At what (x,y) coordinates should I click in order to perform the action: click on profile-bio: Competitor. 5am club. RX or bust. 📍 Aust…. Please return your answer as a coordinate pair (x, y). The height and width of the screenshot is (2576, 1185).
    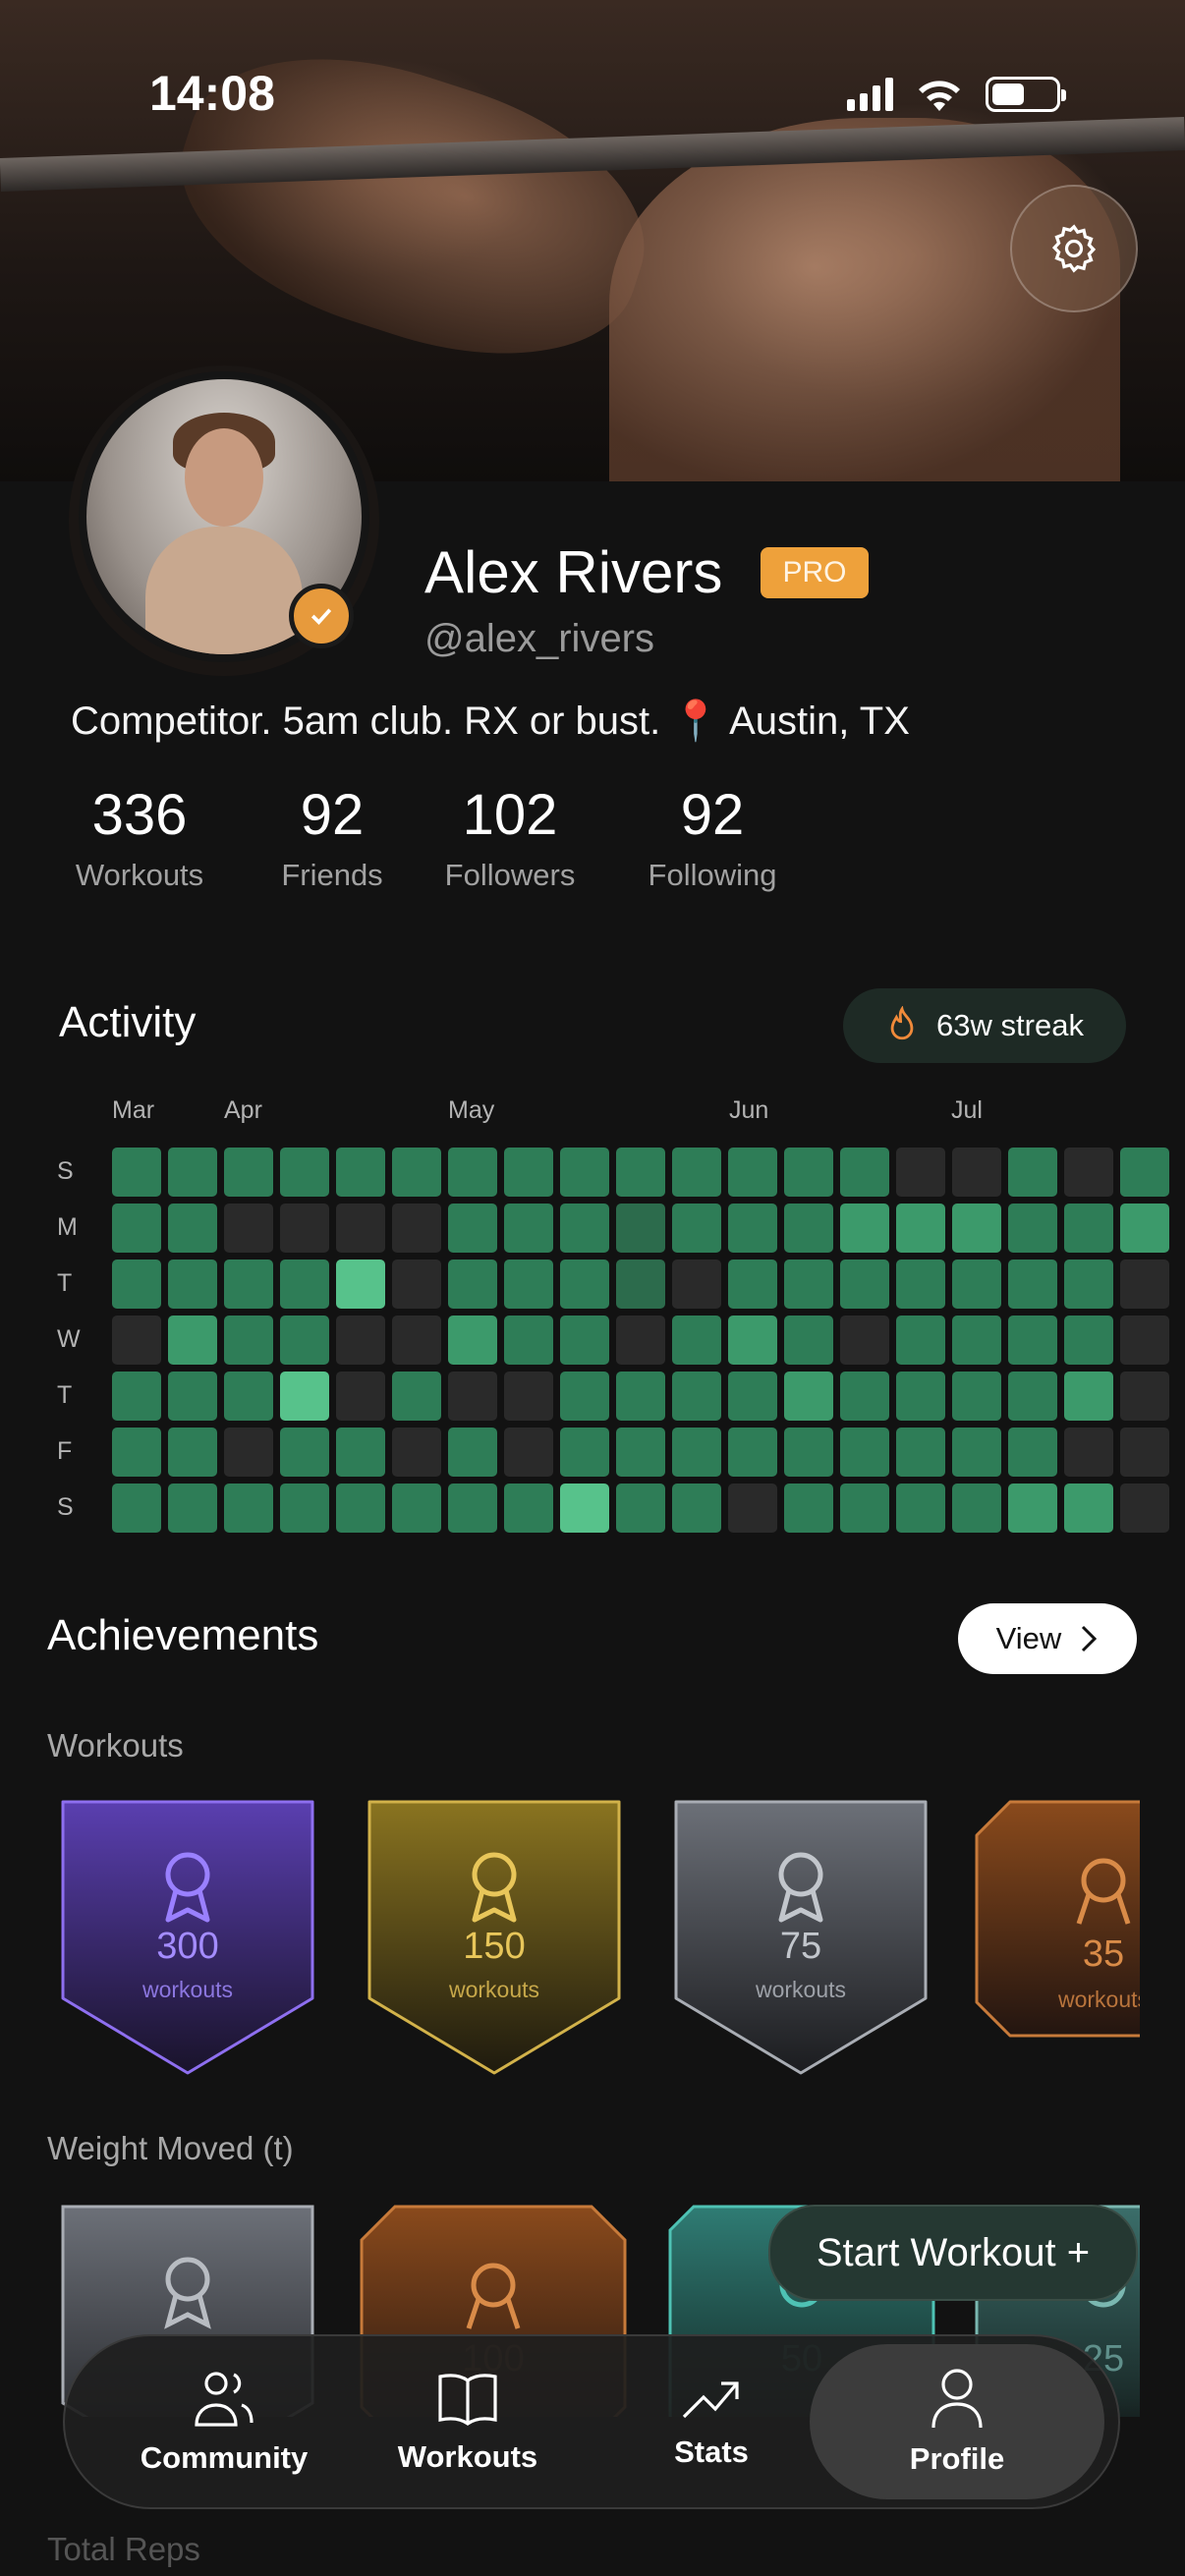
    Looking at the image, I should click on (491, 721).